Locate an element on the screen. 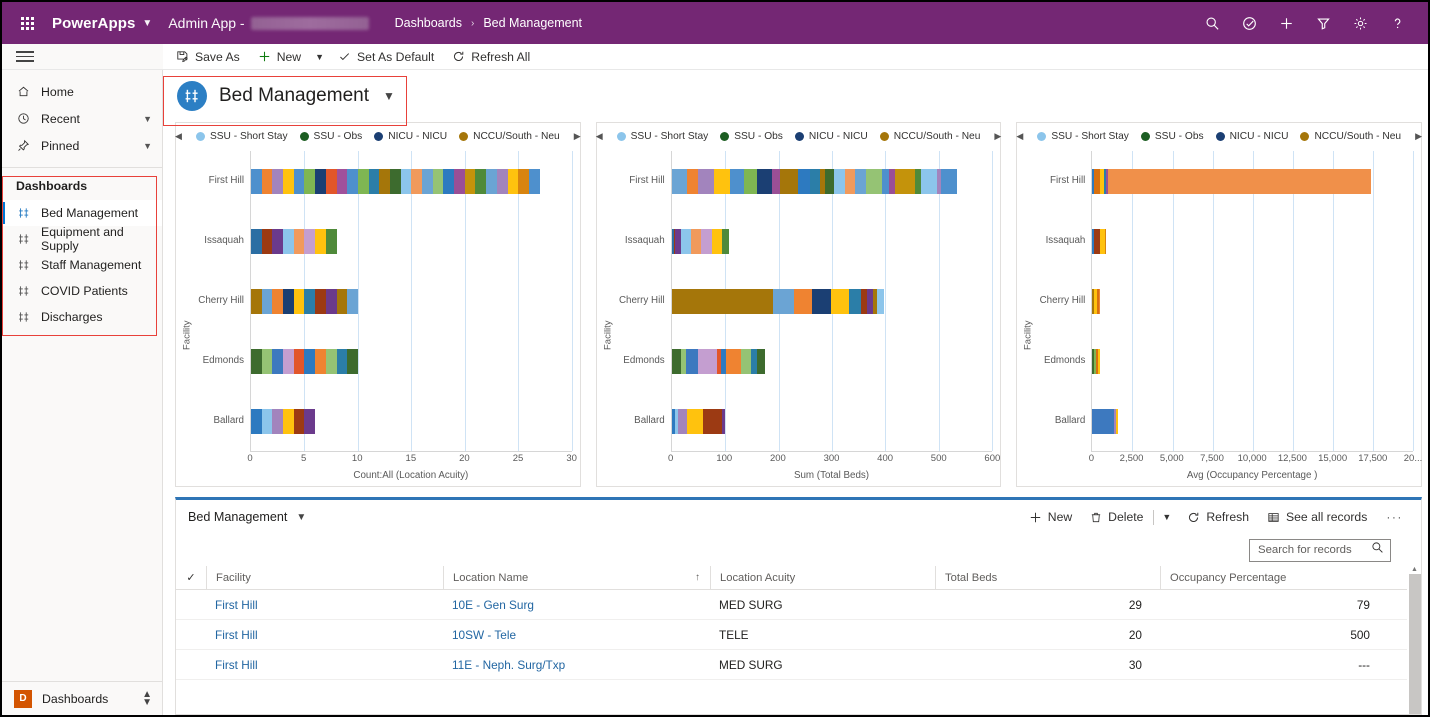  dashboard-selector-chevron-icon: ▼ is located at coordinates (389, 96).